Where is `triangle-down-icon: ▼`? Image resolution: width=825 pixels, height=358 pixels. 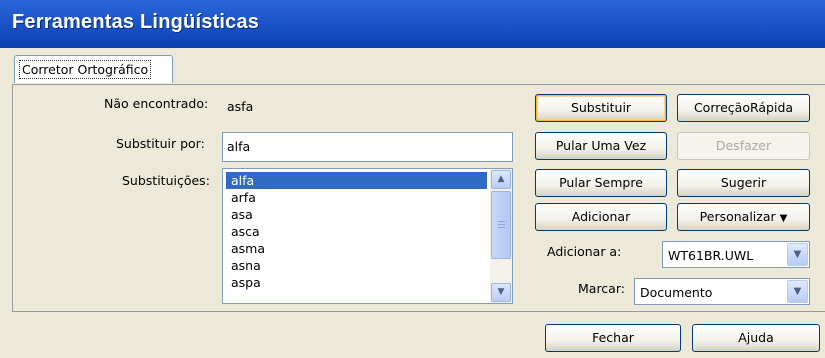 triangle-down-icon: ▼ is located at coordinates (783, 218).